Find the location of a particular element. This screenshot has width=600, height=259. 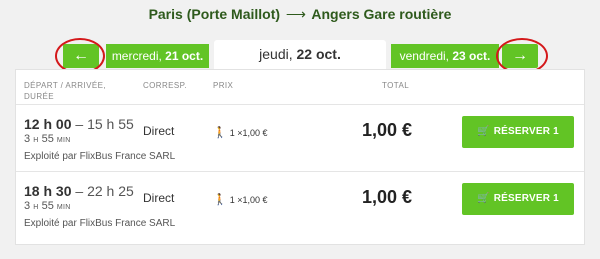

column-header-departure-label: Départ / Arrivée, is located at coordinates (65, 85).